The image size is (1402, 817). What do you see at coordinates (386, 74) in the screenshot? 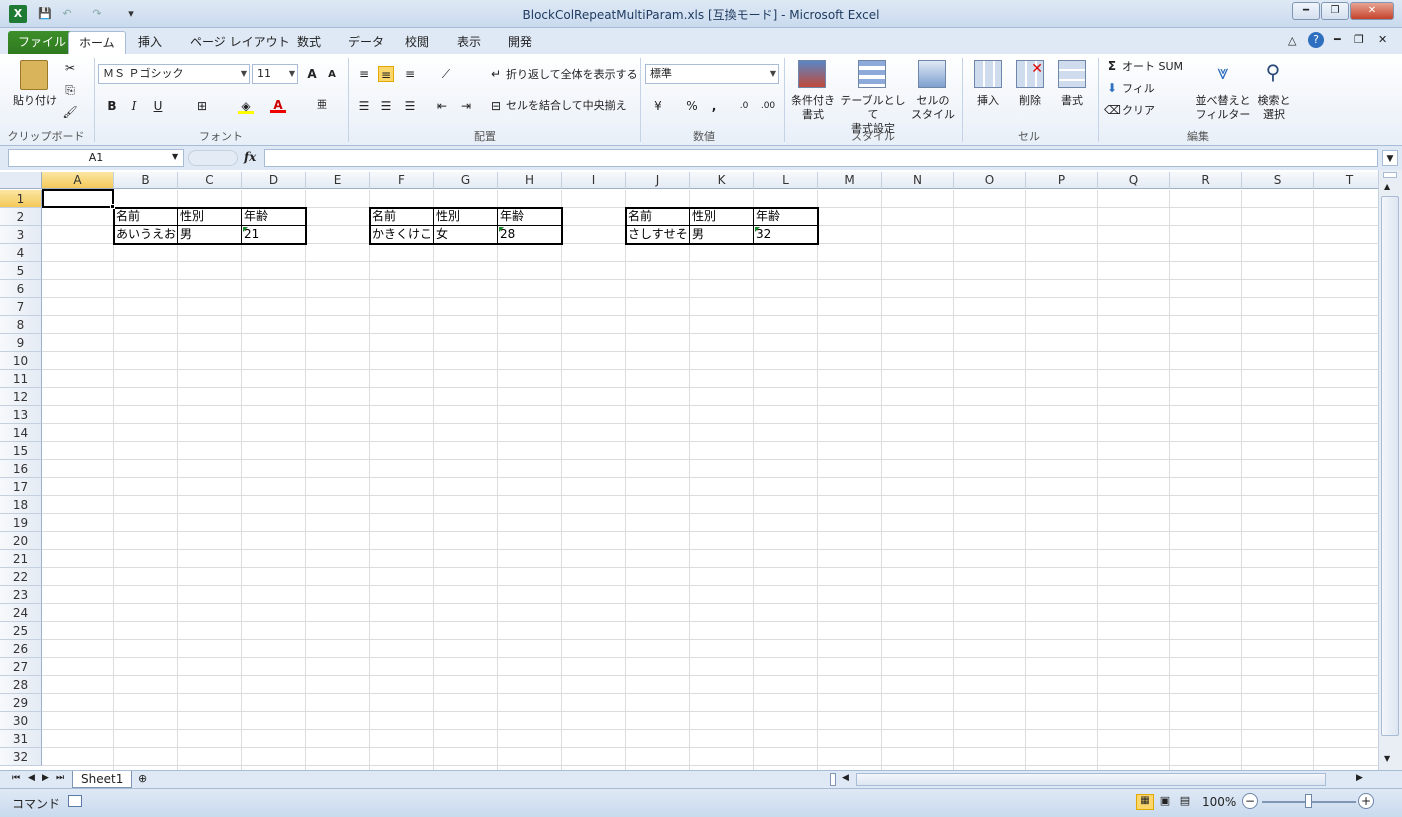
I see `align-middle-icon: ≡` at bounding box center [386, 74].